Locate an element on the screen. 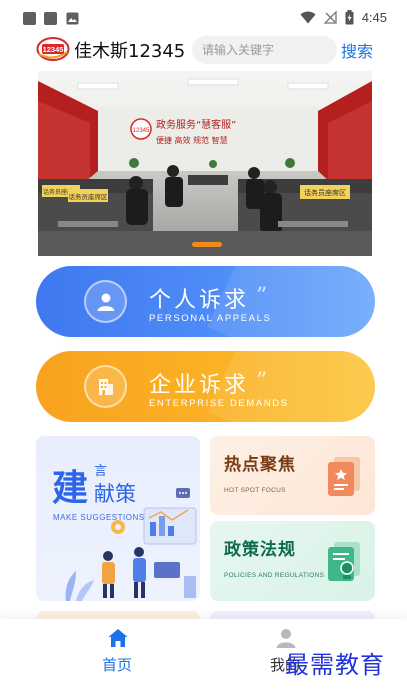 This screenshot has width=407, height=693. image-icon is located at coordinates (72, 18).